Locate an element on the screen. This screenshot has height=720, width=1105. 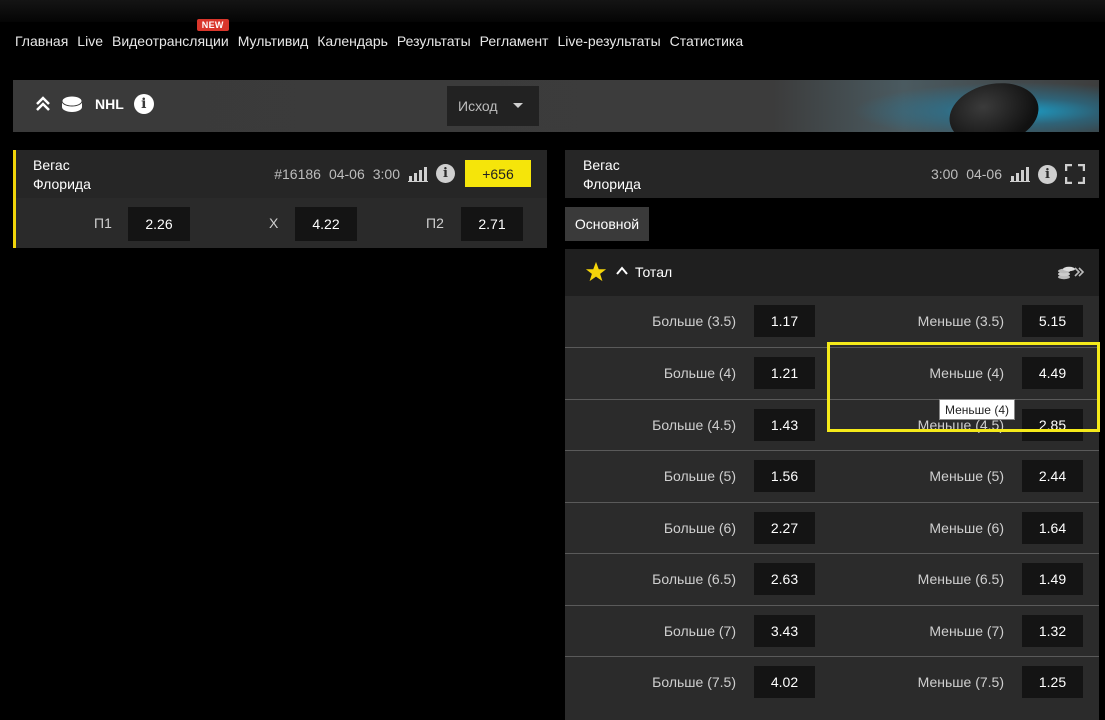
detail-meta: 3:00 04-06 i is located at coordinates (1008, 174).